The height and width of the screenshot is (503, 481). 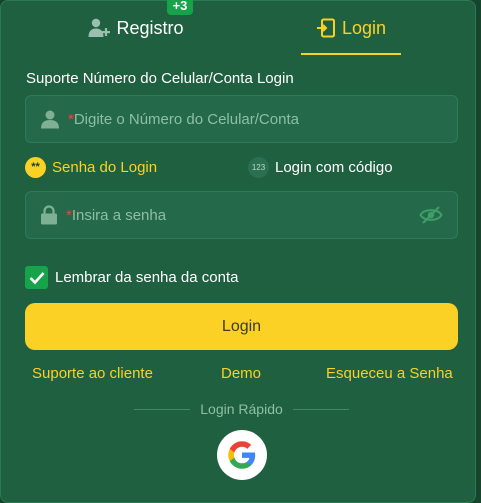 I want to click on google-icon, so click(x=242, y=455).